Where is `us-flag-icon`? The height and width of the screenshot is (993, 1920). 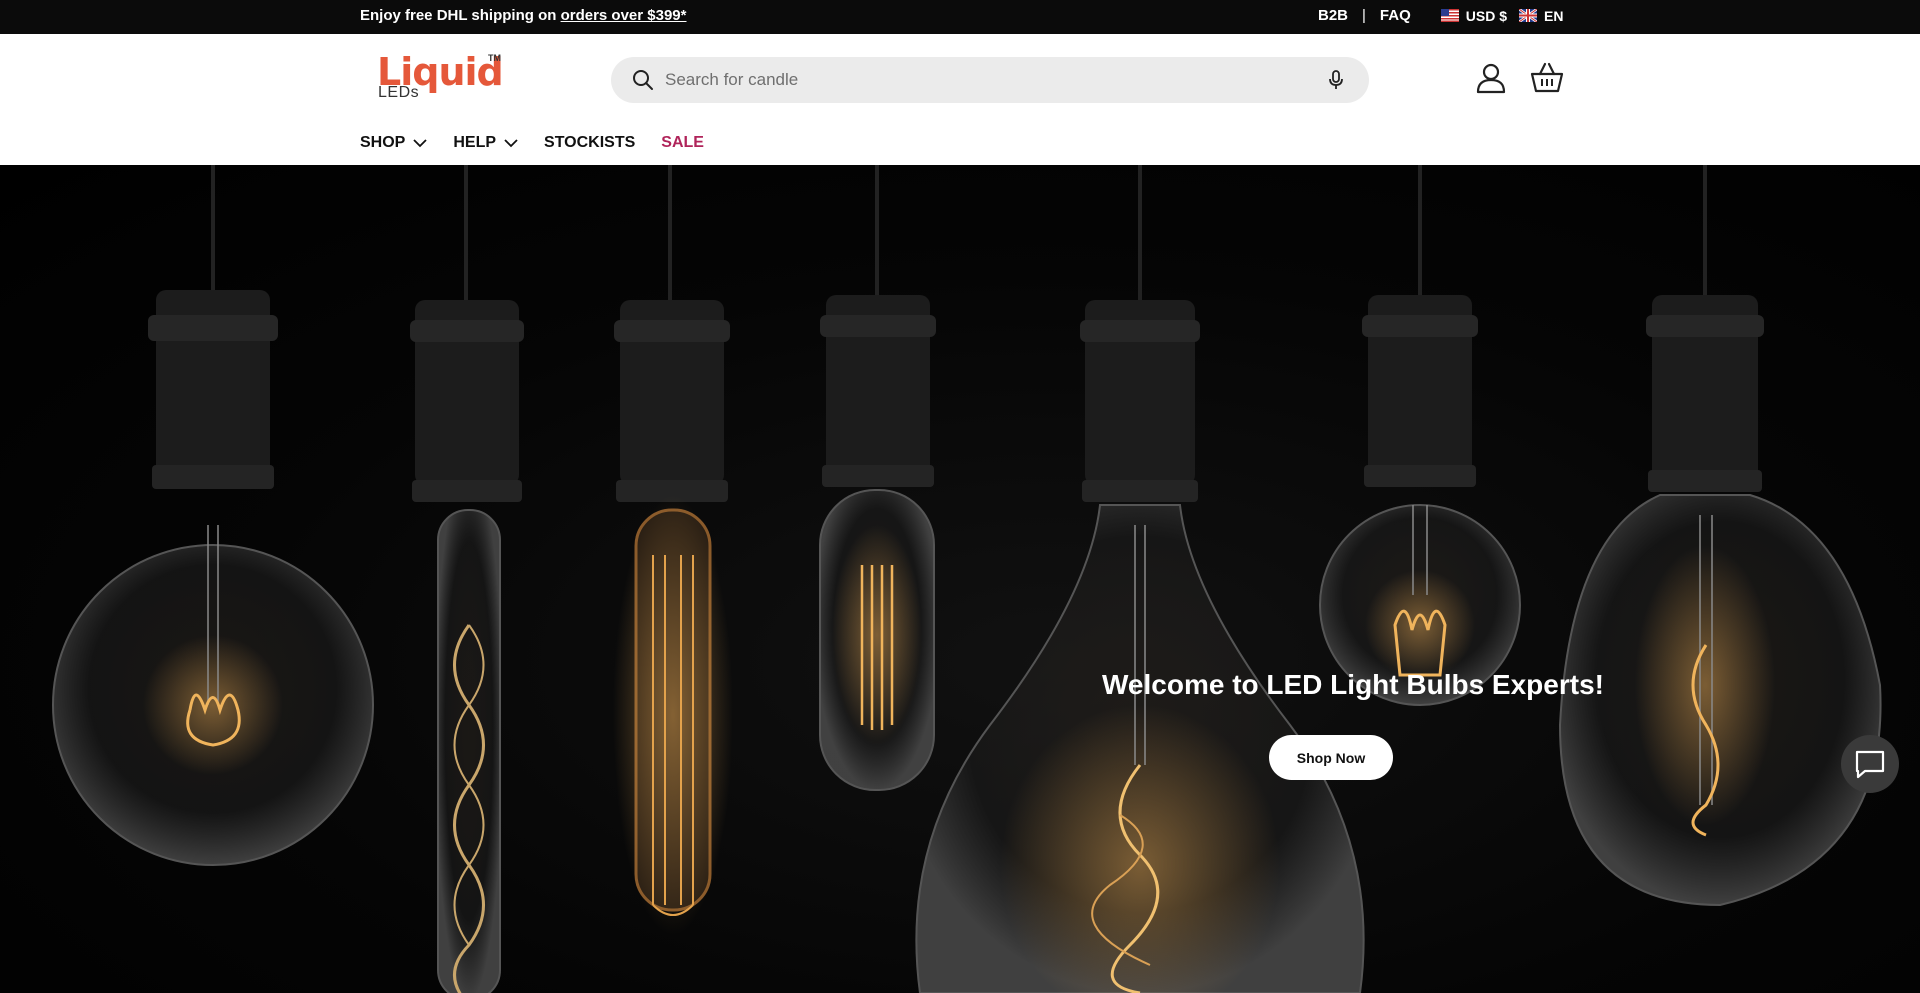
us-flag-icon is located at coordinates (1449, 15).